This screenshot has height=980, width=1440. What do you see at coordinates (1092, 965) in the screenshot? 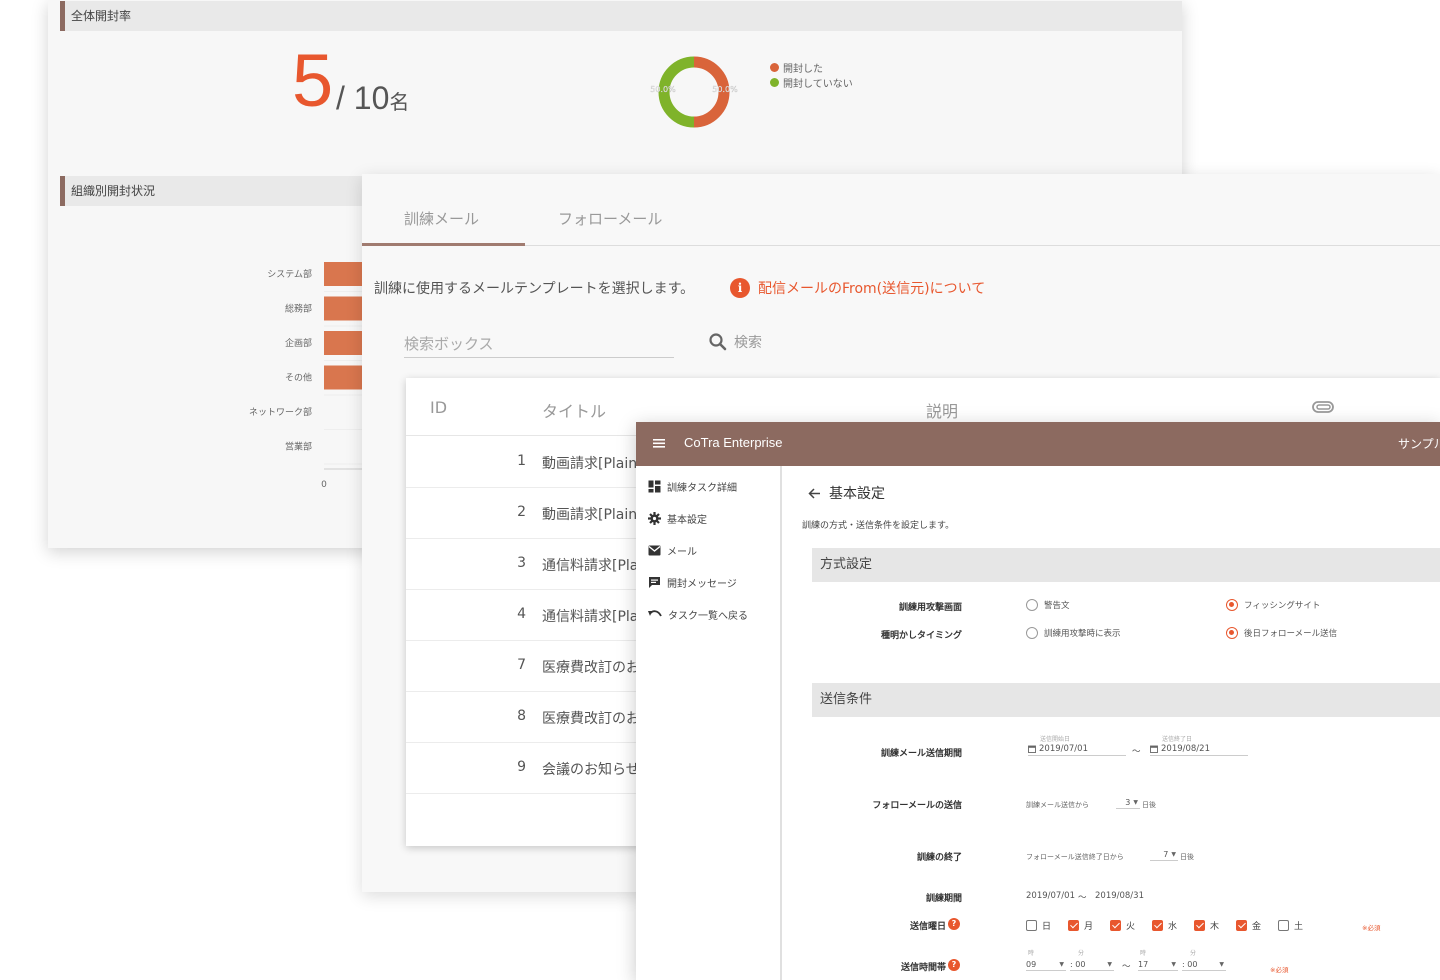
I see `start-minute-select: : 00 ▼` at bounding box center [1092, 965].